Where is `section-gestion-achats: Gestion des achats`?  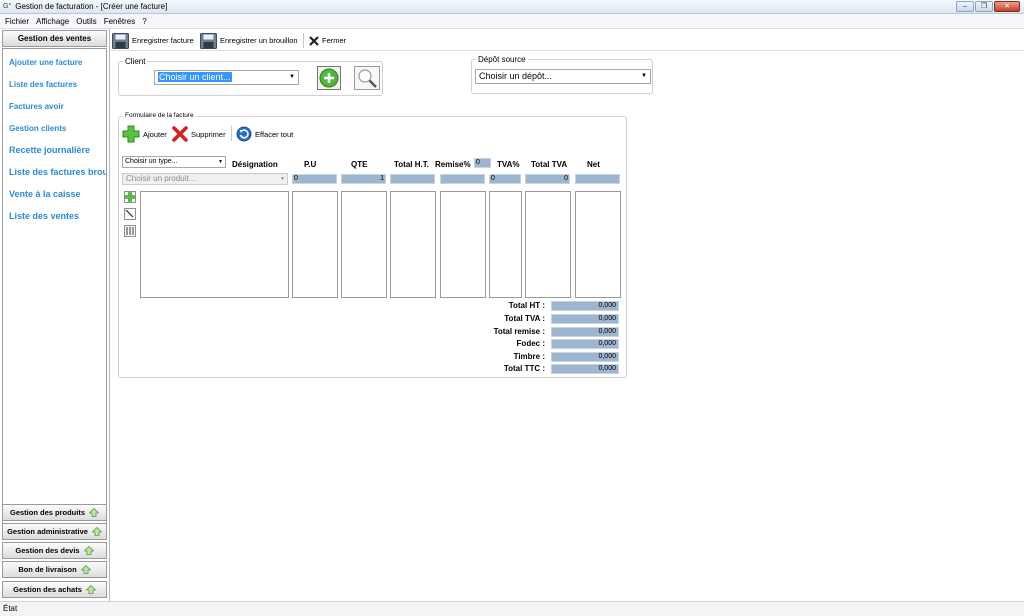 section-gestion-achats: Gestion des achats is located at coordinates (54, 589).